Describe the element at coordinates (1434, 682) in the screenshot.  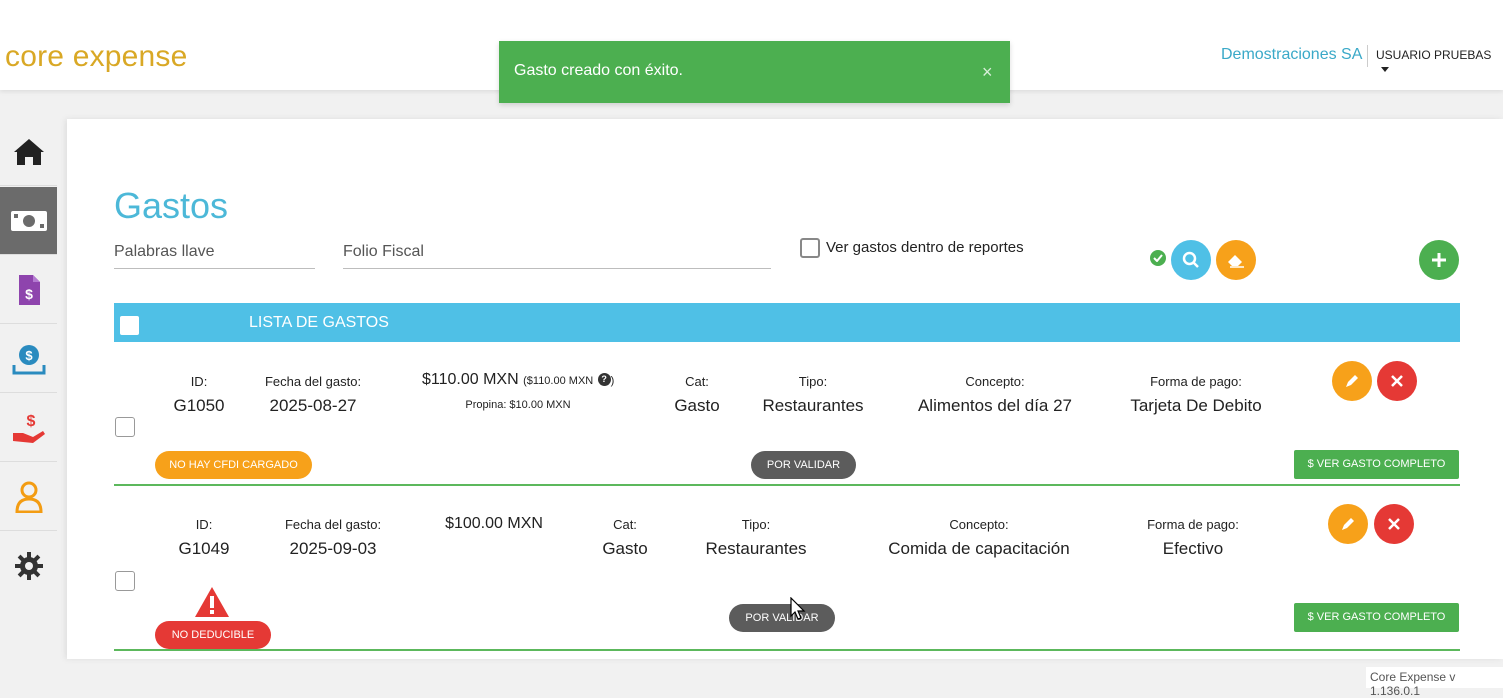
I see `app-version: Core Expense v 1.136.0.1` at that location.